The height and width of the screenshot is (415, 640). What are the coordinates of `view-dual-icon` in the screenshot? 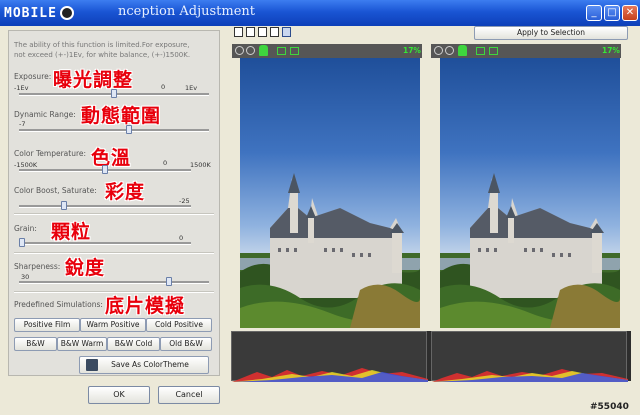 It's located at (286, 32).